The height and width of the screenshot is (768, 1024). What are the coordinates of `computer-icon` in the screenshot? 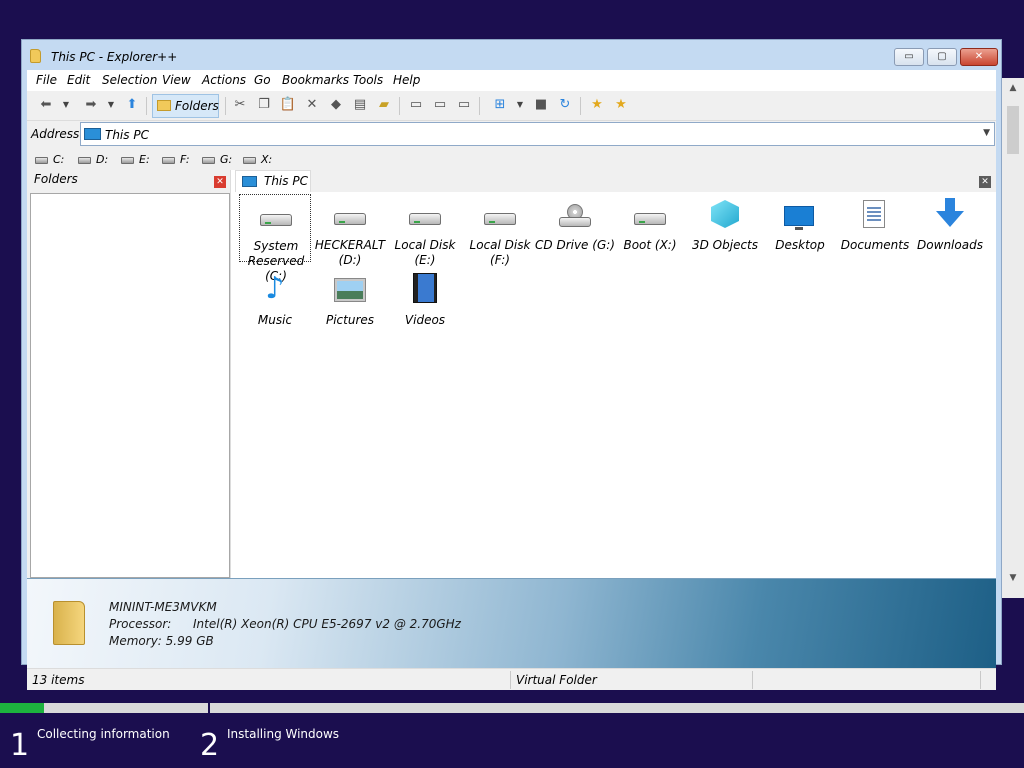 It's located at (249, 181).